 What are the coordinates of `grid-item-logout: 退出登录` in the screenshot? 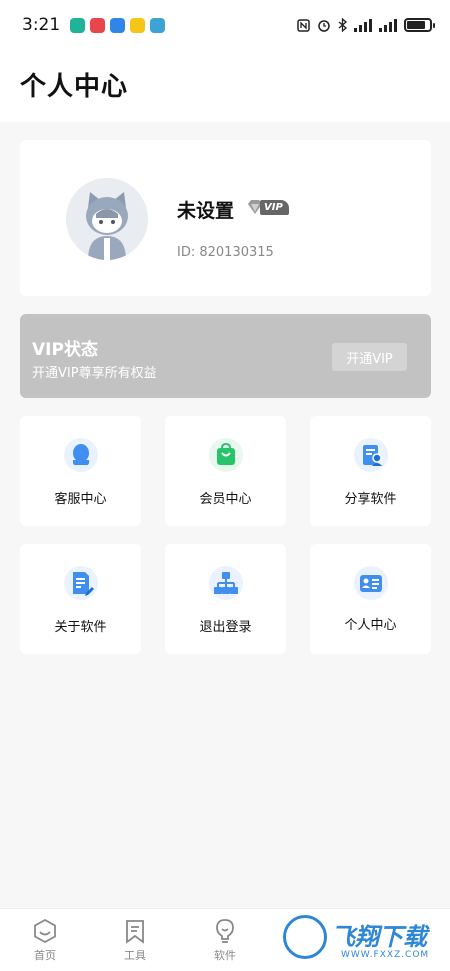 It's located at (225, 599).